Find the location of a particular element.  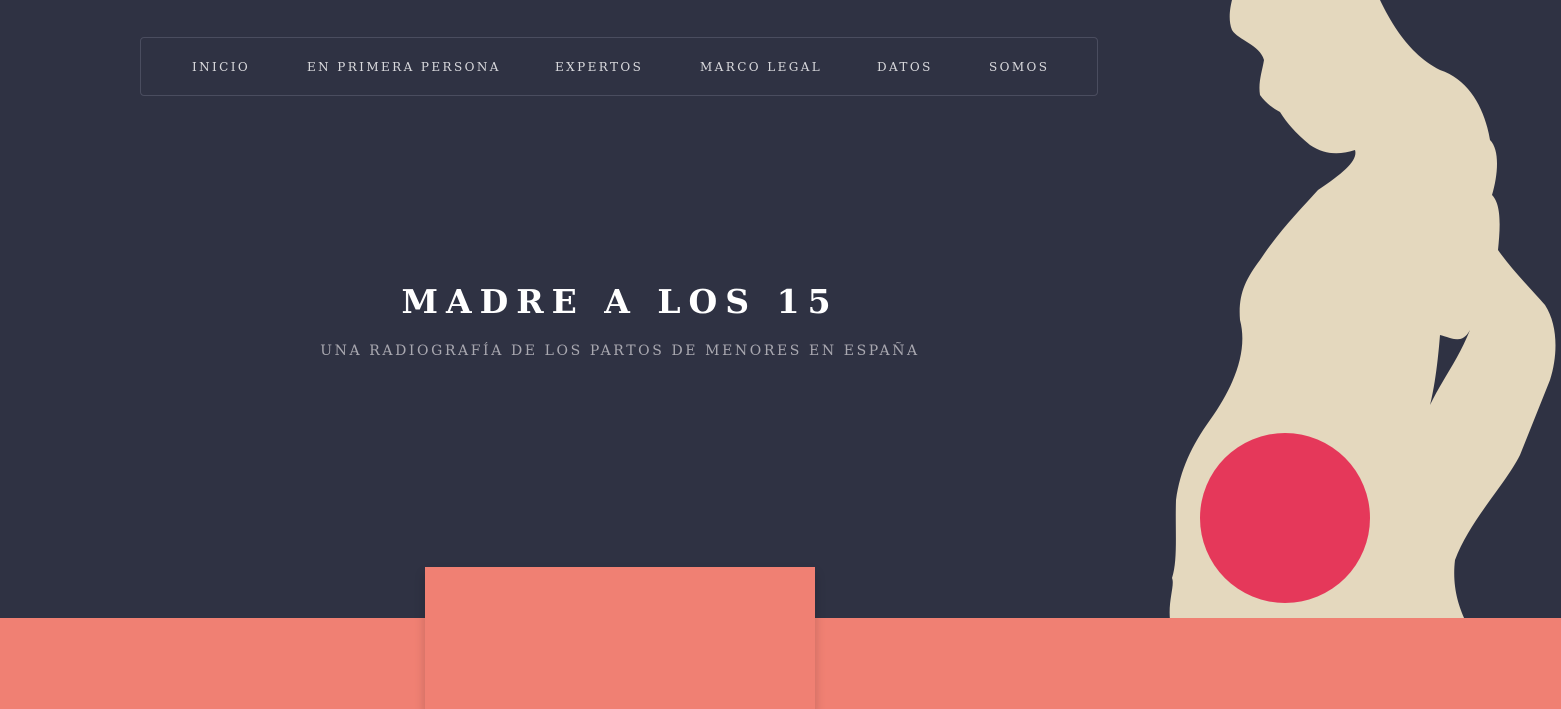

nav-item-inicio: INICIO is located at coordinates (221, 67).